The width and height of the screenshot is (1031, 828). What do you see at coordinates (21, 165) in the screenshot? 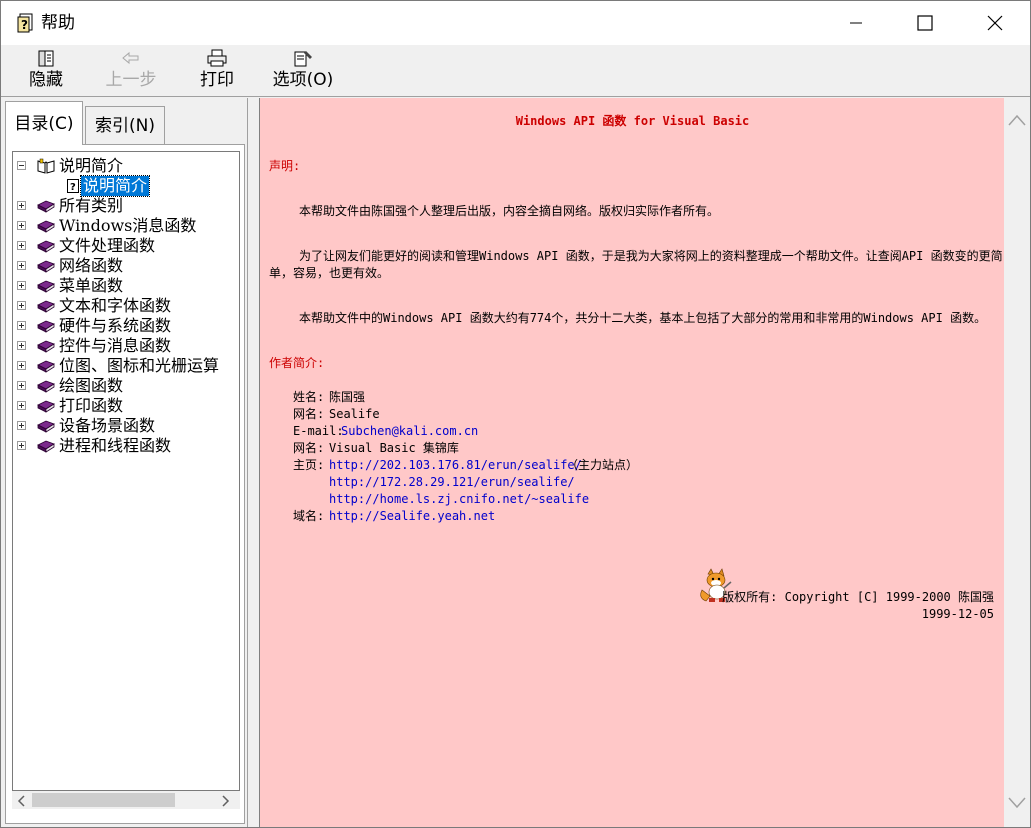
I see `collapse-icon` at bounding box center [21, 165].